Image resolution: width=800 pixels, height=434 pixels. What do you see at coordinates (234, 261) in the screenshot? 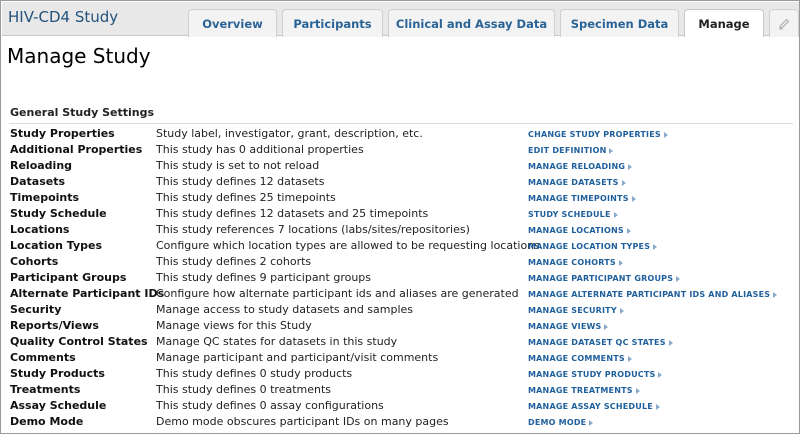
I see `setting-description: This study defines 2 cohorts` at bounding box center [234, 261].